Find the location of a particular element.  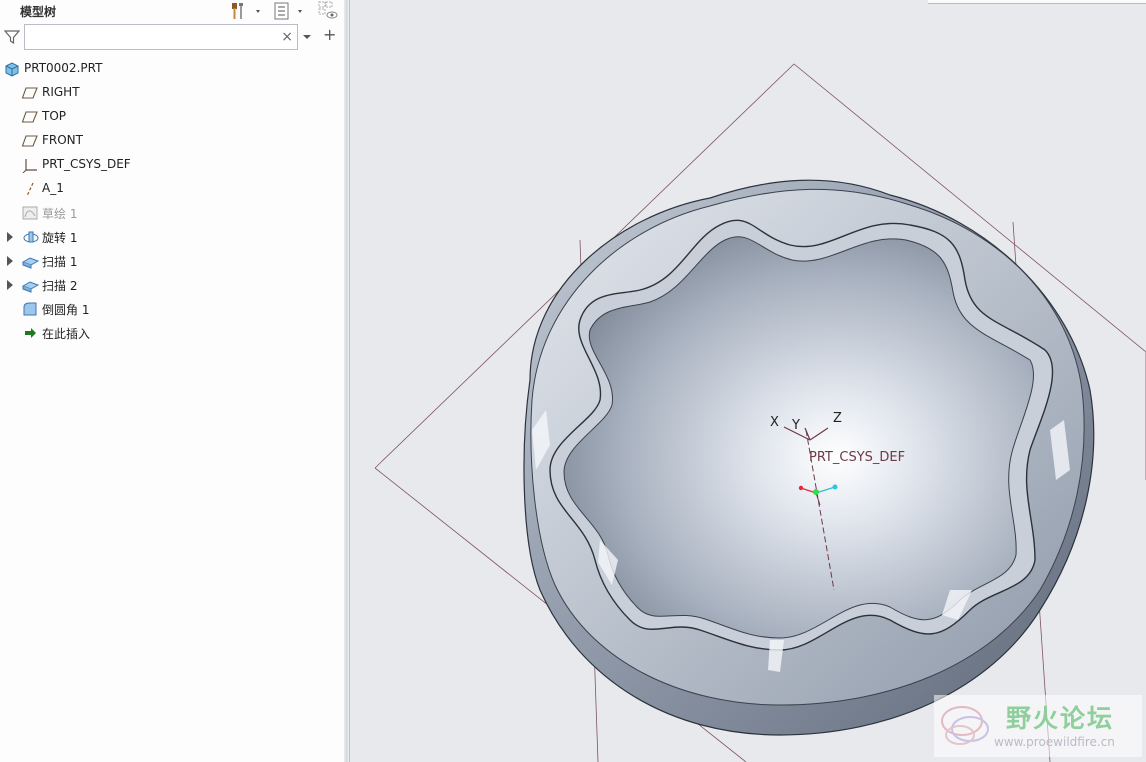

model-tree-header: 模型树 is located at coordinates (172, 11).